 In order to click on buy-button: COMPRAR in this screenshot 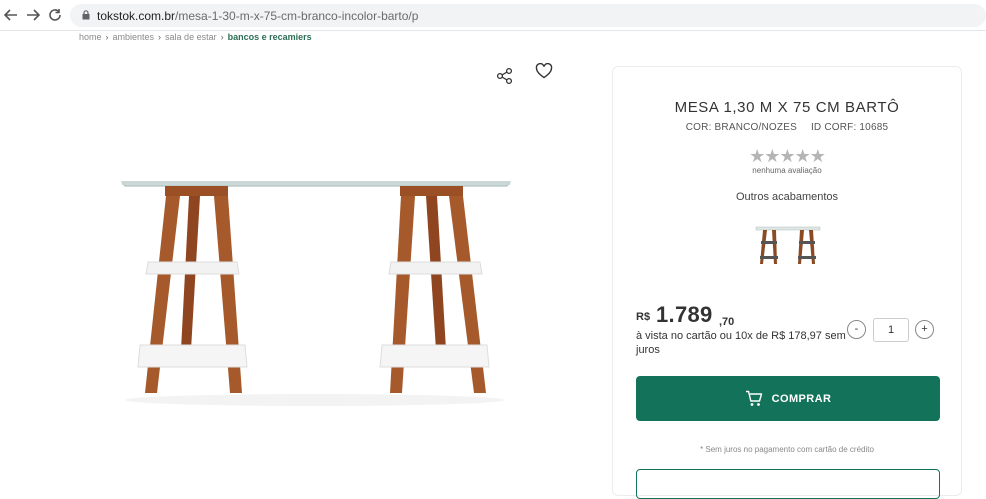, I will do `click(788, 398)`.